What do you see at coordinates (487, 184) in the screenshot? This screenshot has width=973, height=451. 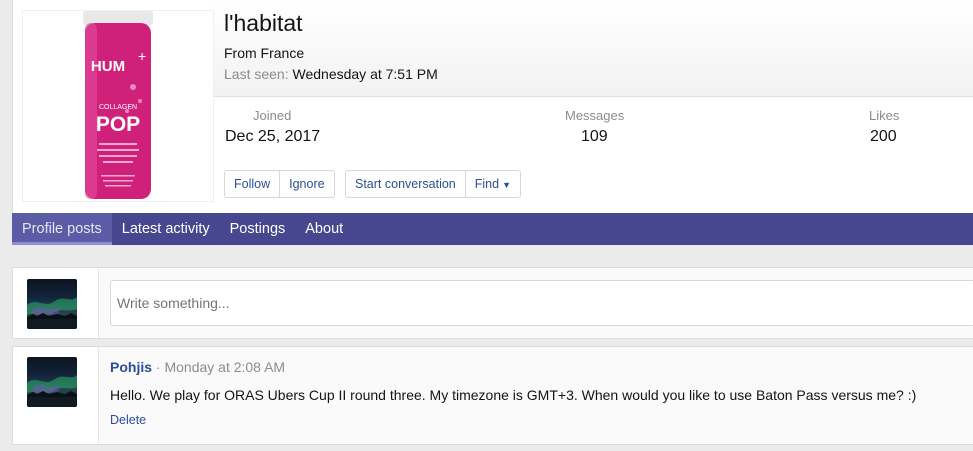 I see `find-button-label: Find` at bounding box center [487, 184].